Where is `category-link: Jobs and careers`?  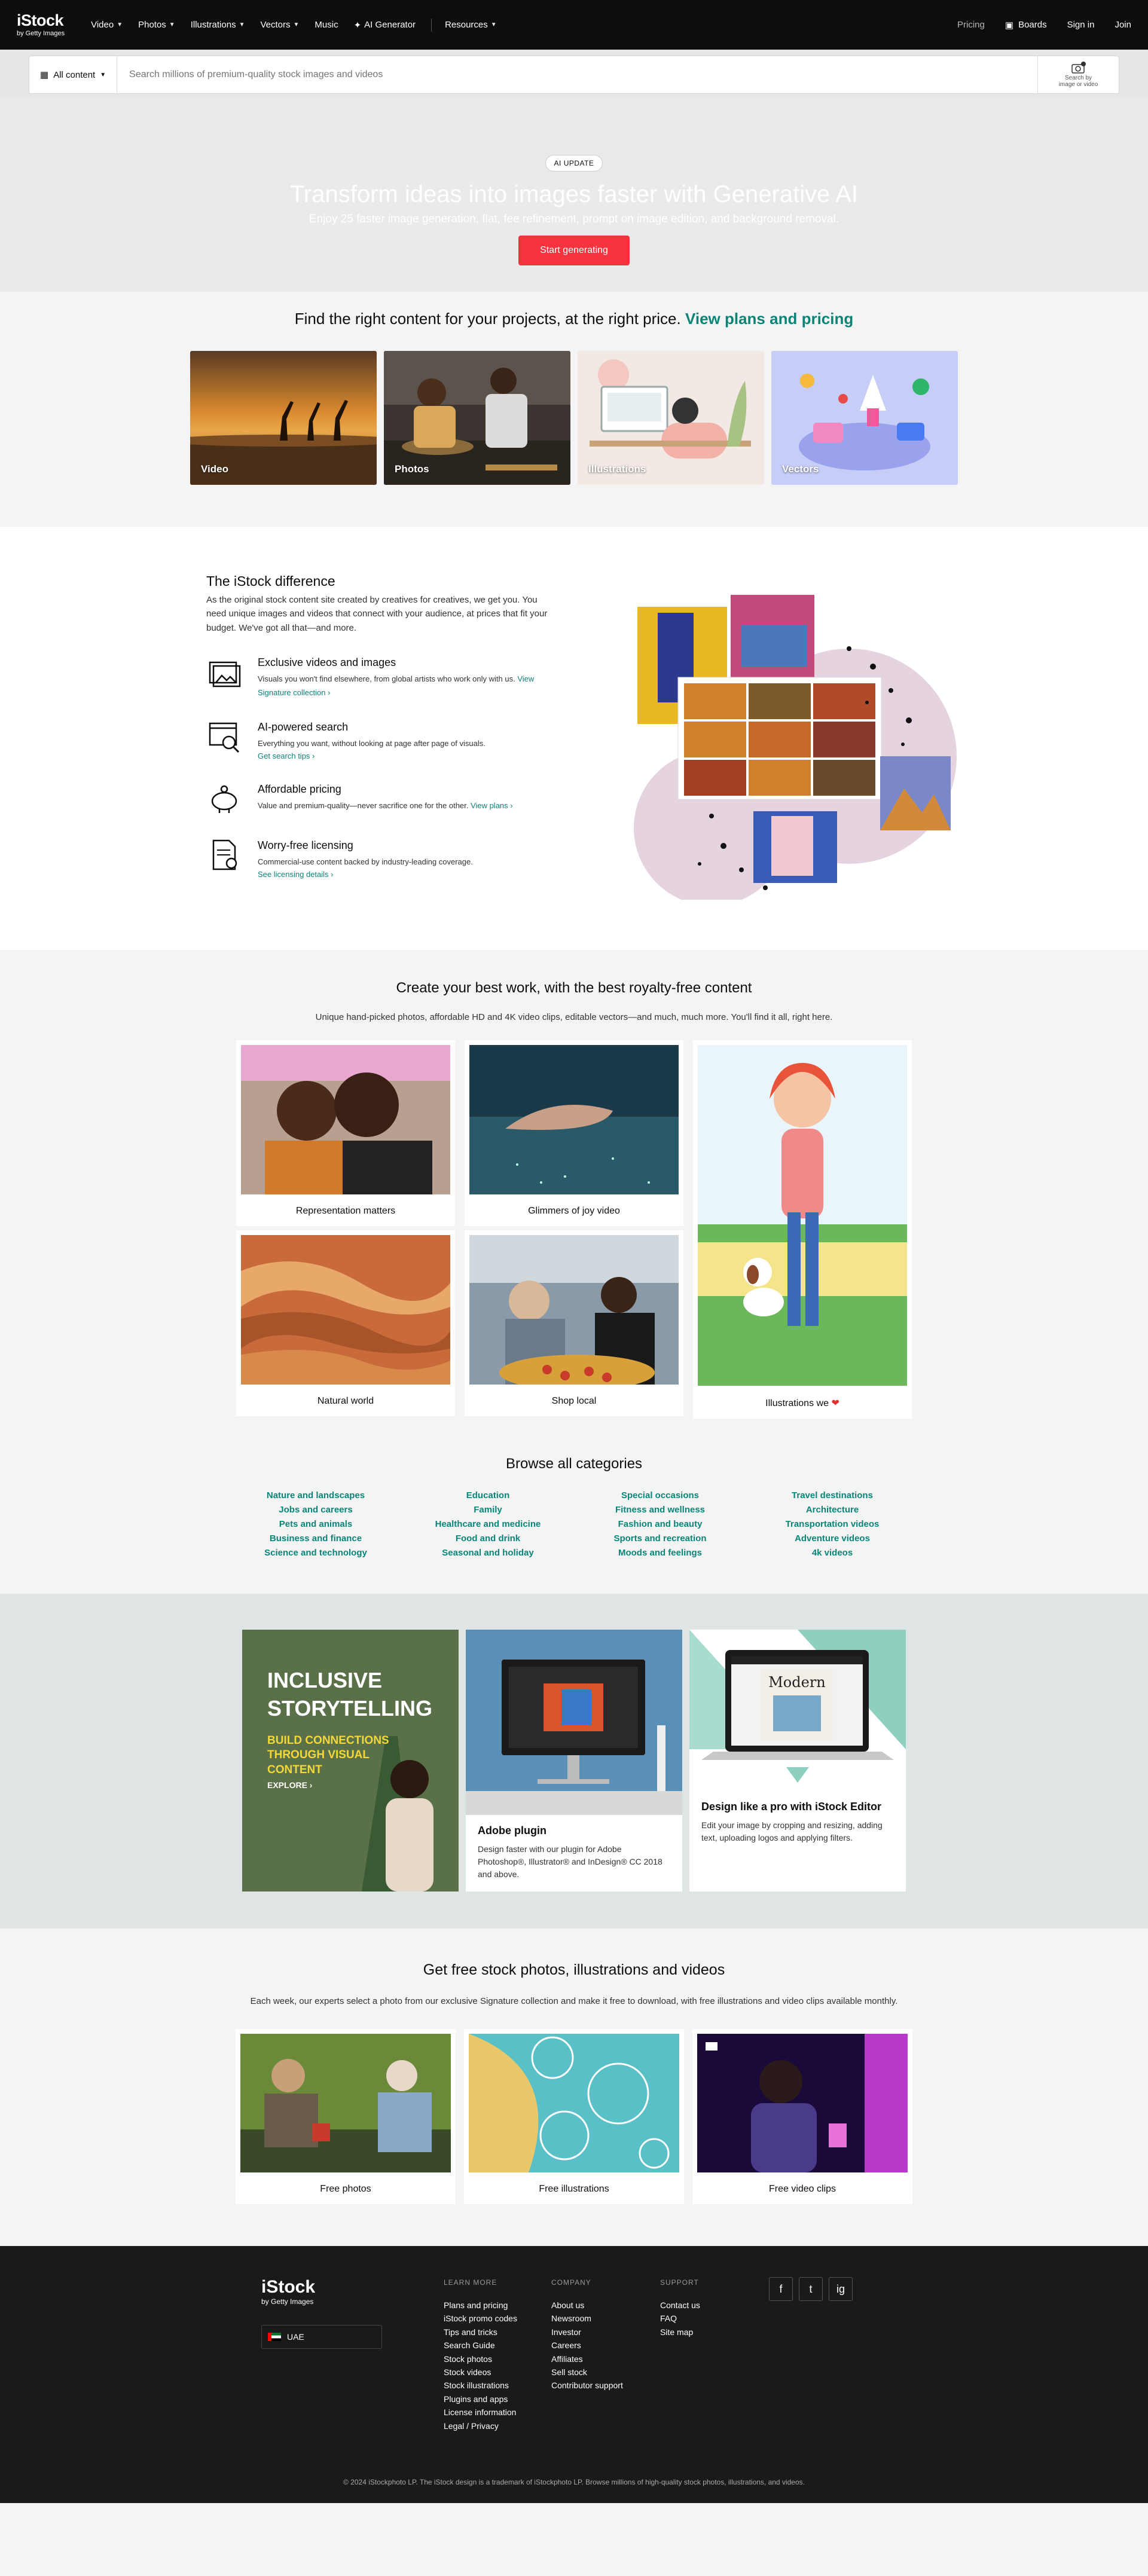 category-link: Jobs and careers is located at coordinates (315, 1510).